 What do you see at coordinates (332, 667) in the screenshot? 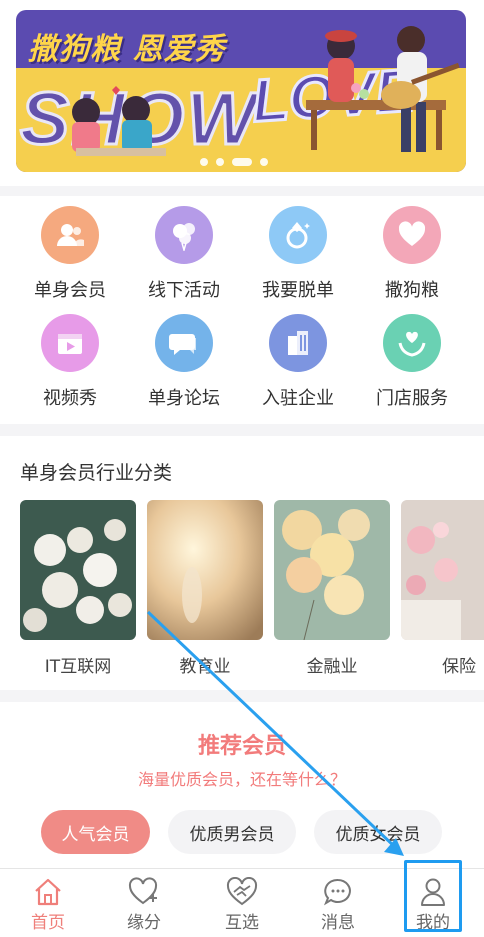
I see `card-caption: 金融业` at bounding box center [332, 667].